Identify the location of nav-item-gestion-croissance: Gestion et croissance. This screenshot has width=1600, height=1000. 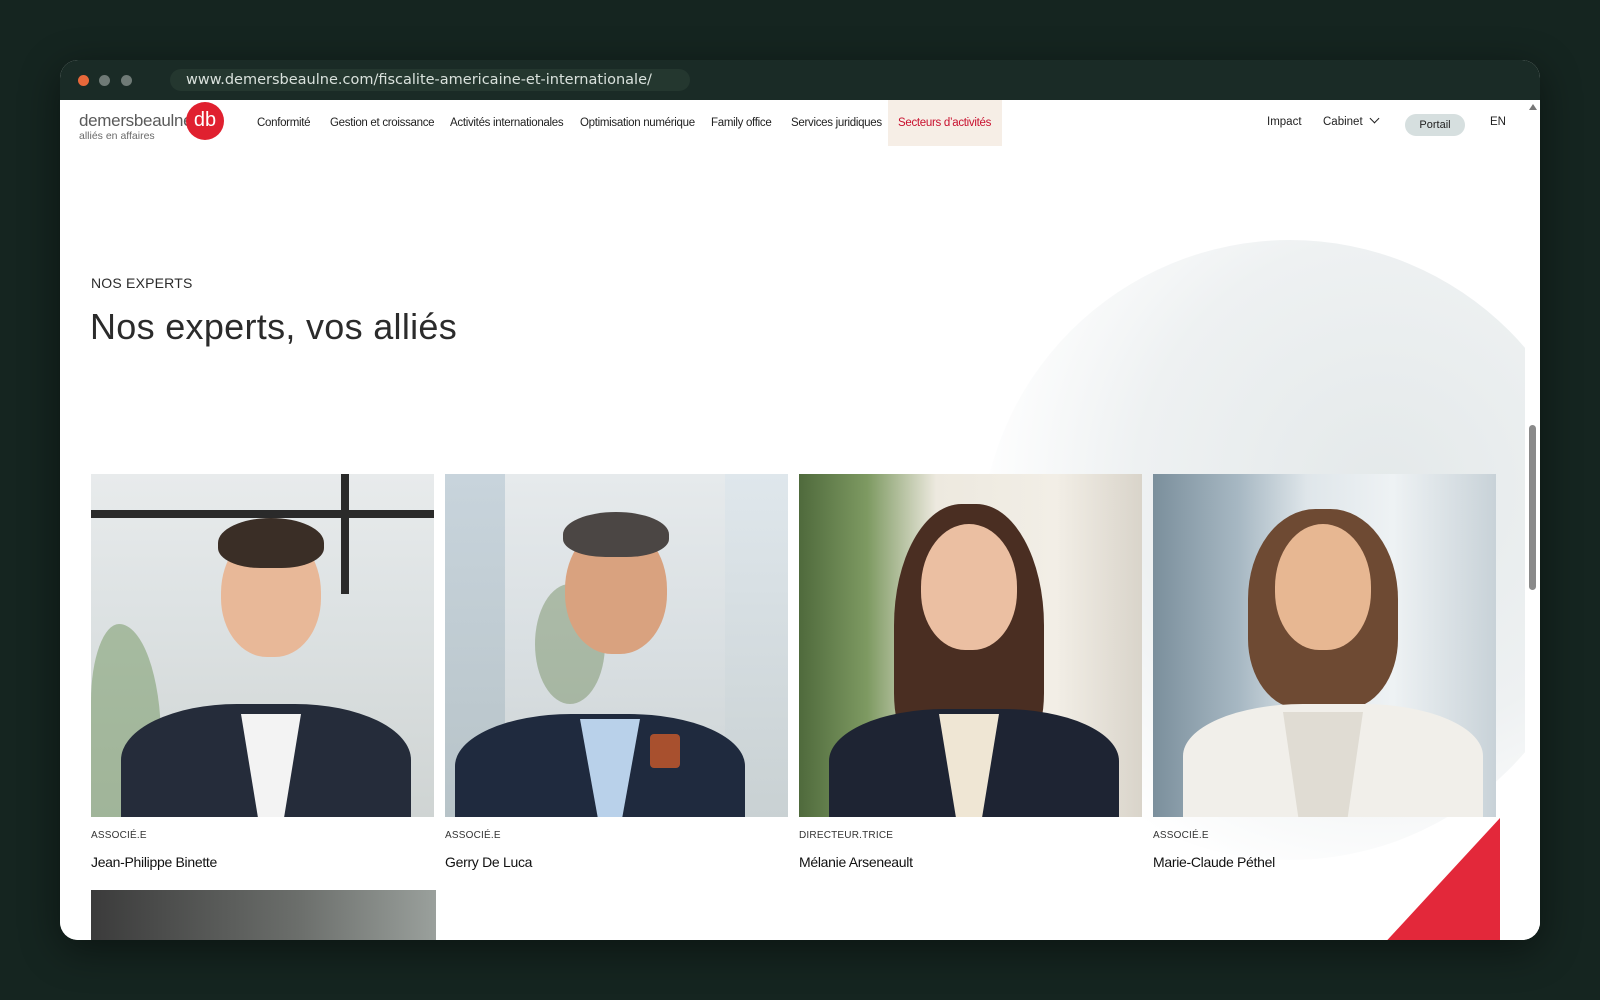
(382, 123).